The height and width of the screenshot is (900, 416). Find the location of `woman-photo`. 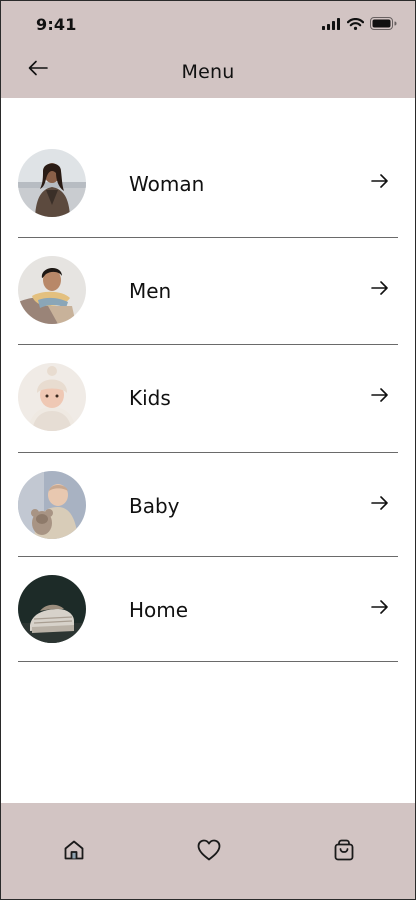

woman-photo is located at coordinates (52, 183).